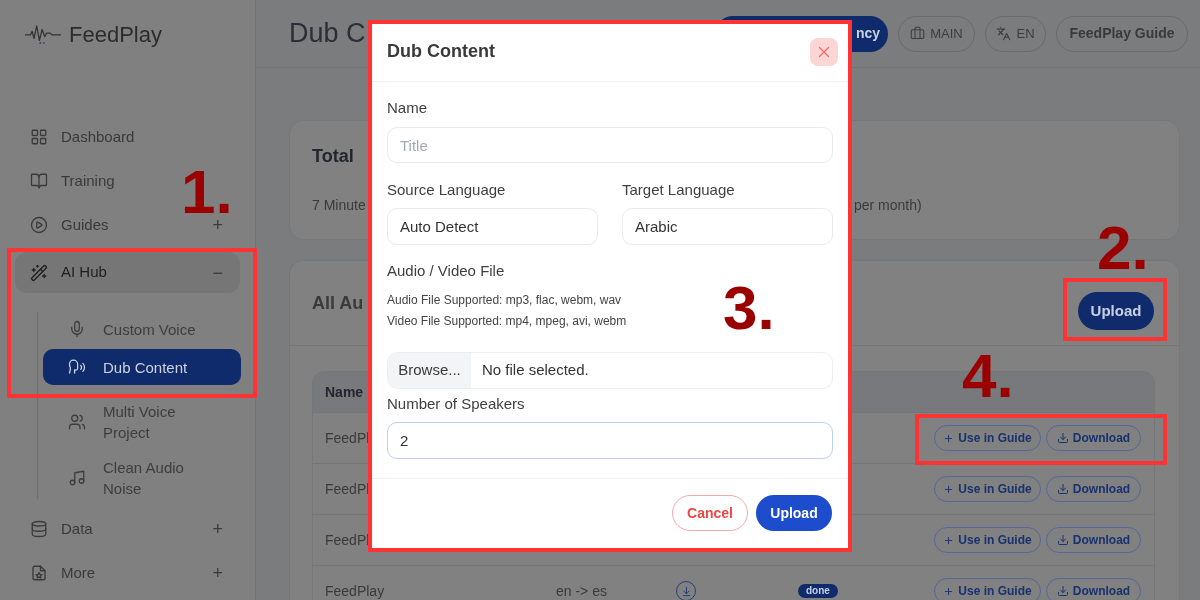 The image size is (1200, 600). What do you see at coordinates (77, 421) in the screenshot?
I see `people-icon` at bounding box center [77, 421].